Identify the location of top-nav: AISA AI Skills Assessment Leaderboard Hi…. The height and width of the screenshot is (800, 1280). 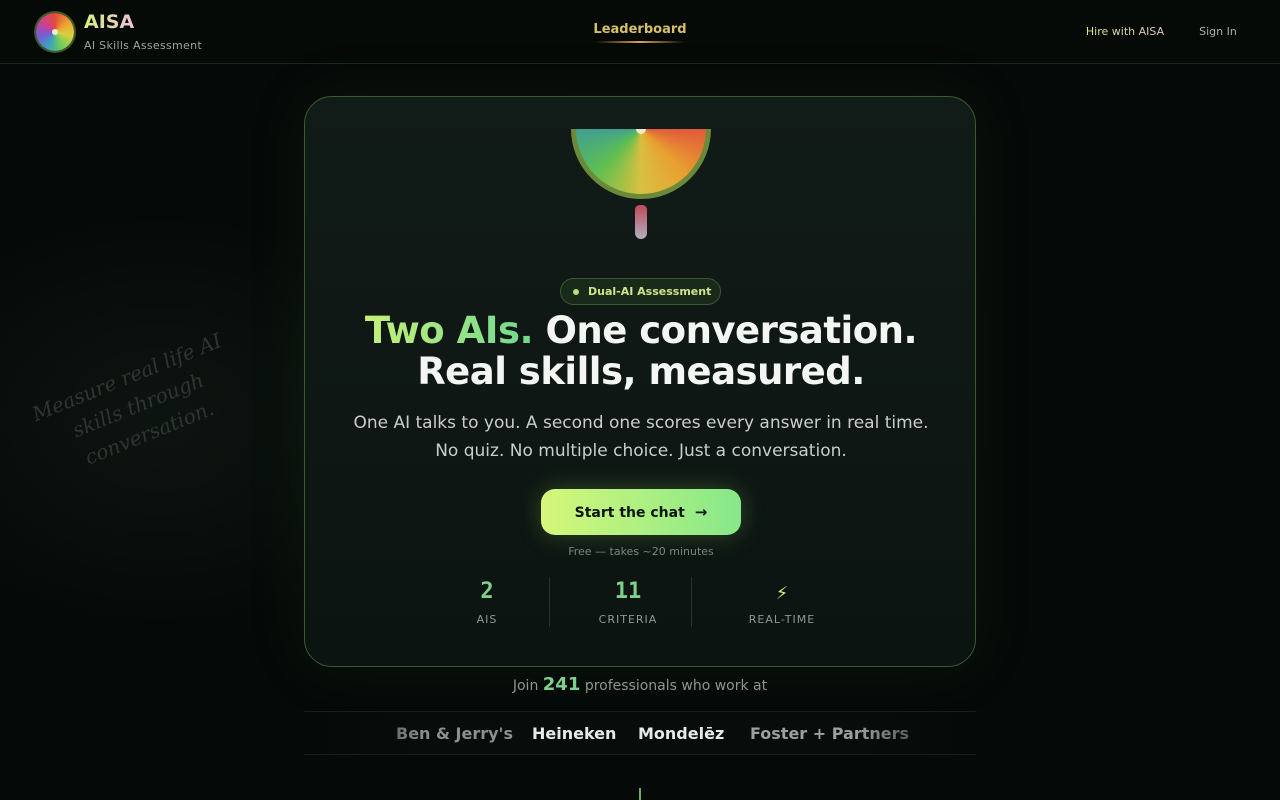
(640, 32).